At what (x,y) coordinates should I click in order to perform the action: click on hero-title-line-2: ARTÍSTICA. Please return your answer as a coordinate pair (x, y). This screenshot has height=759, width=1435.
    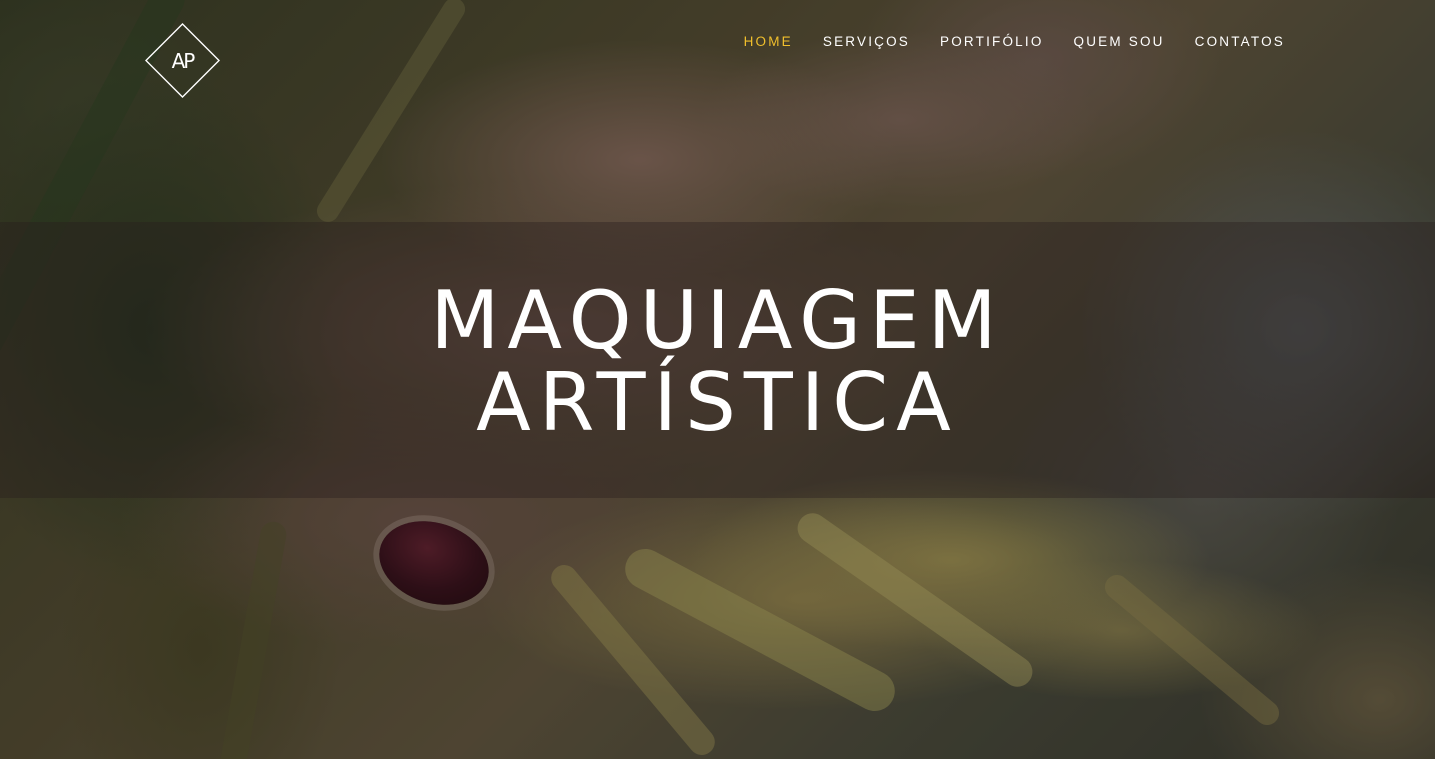
    Looking at the image, I should click on (717, 402).